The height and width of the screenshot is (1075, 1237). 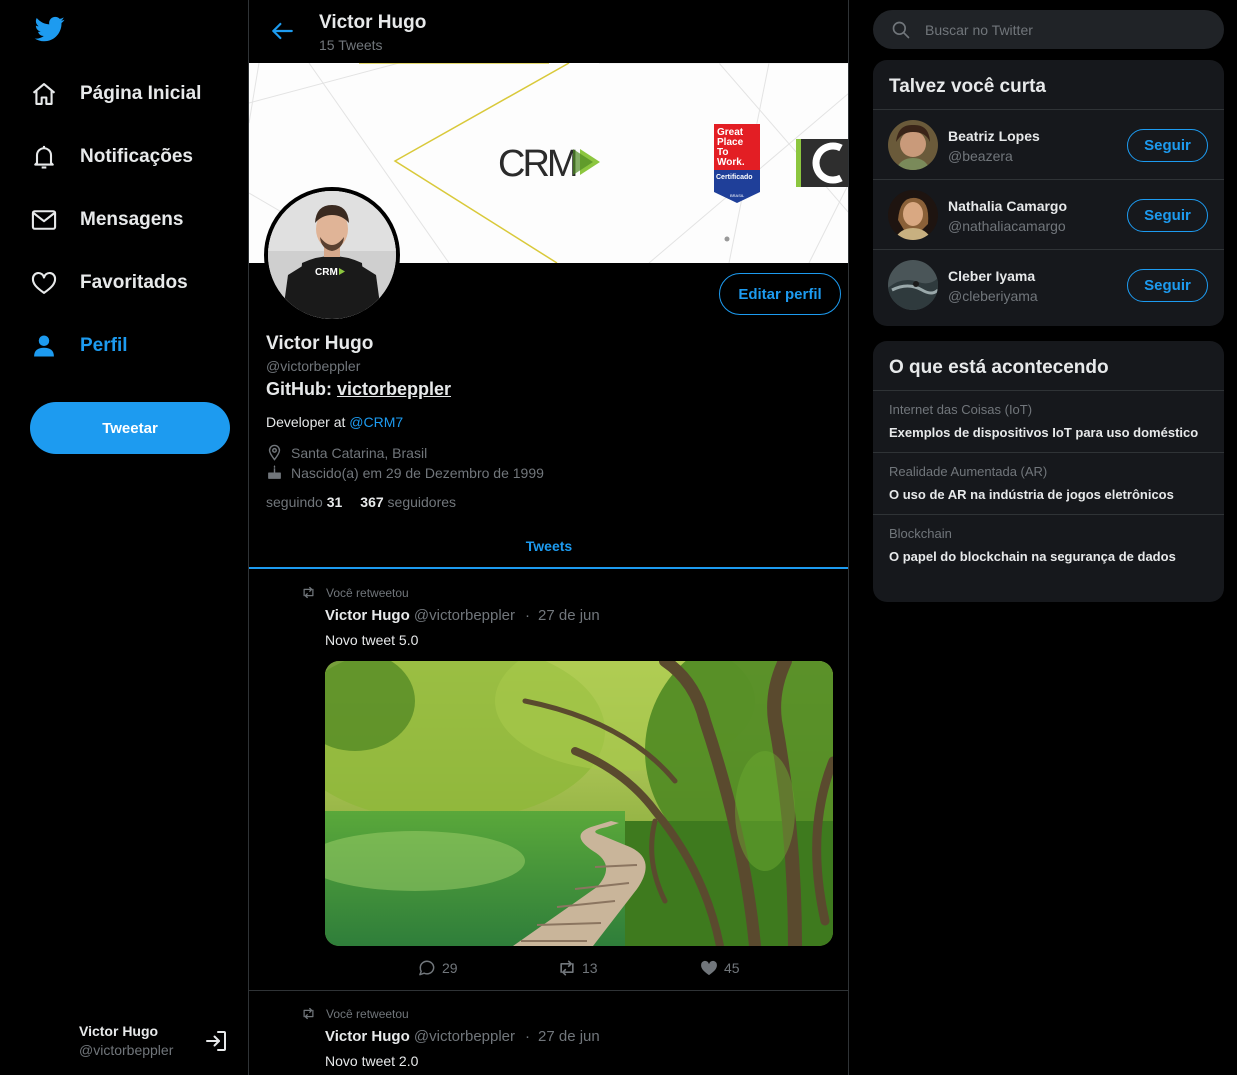 What do you see at coordinates (961, 409) in the screenshot?
I see `trend-category: Internet das Coisas (IoT)` at bounding box center [961, 409].